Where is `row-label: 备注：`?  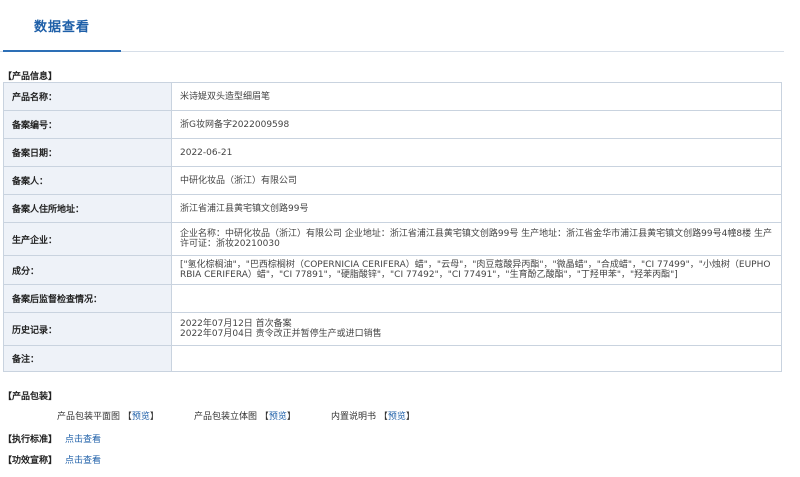 row-label: 备注： is located at coordinates (87, 358).